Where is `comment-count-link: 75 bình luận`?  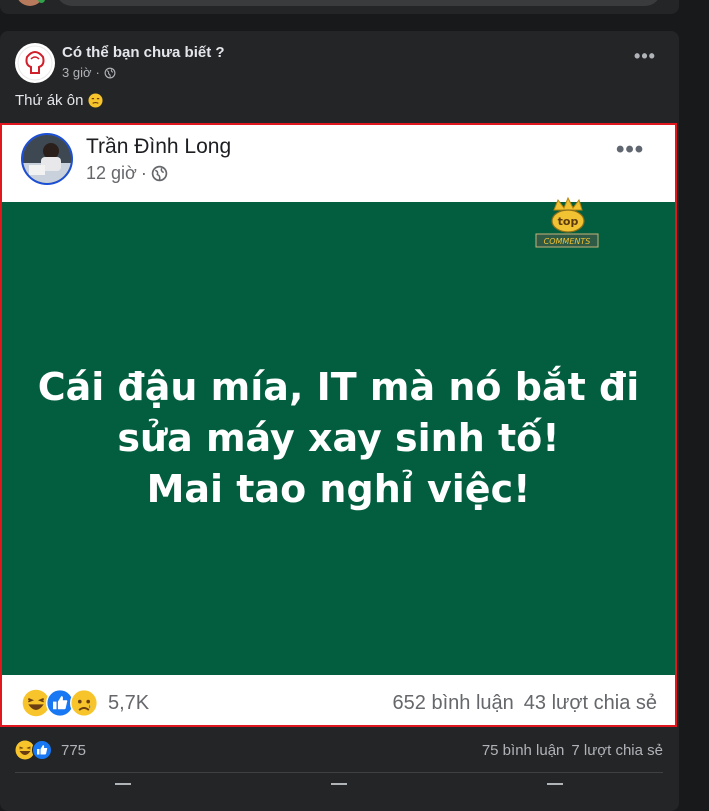
comment-count-link: 75 bình luận is located at coordinates (523, 750).